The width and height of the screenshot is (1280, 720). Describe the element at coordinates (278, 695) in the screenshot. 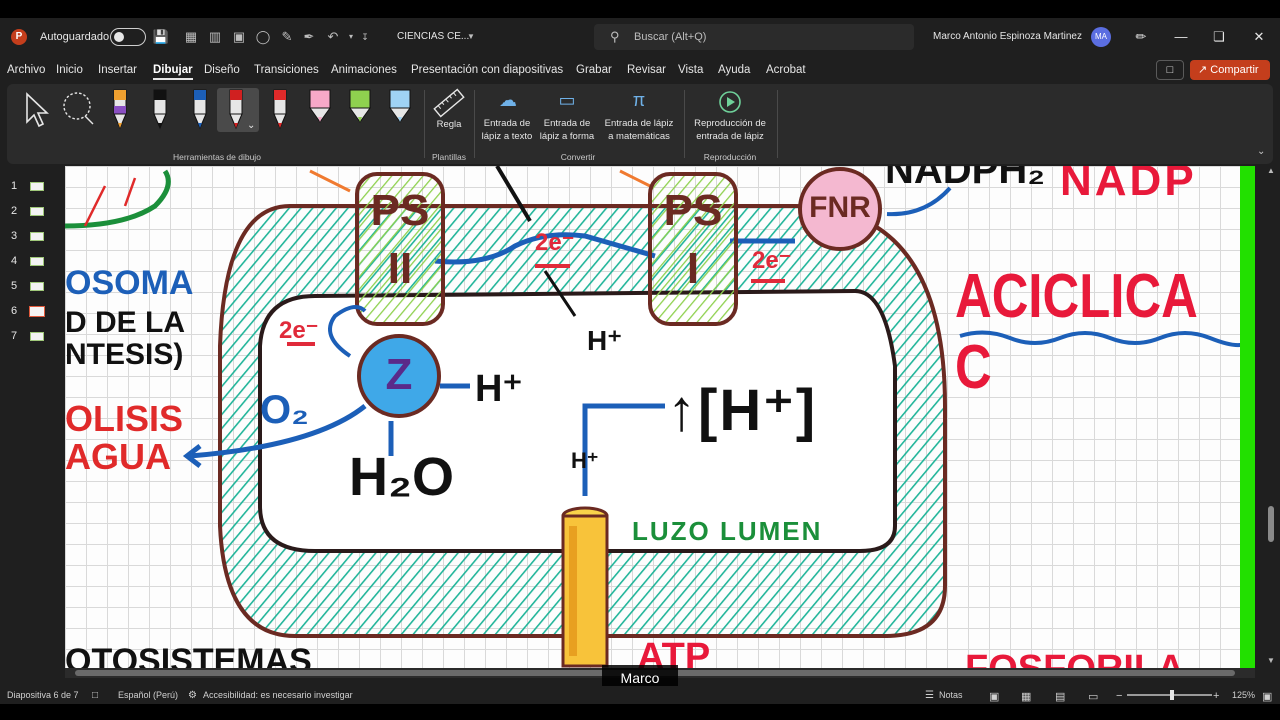

I see `accessibility-status: Accesibilidad: es necesario investigar` at that location.